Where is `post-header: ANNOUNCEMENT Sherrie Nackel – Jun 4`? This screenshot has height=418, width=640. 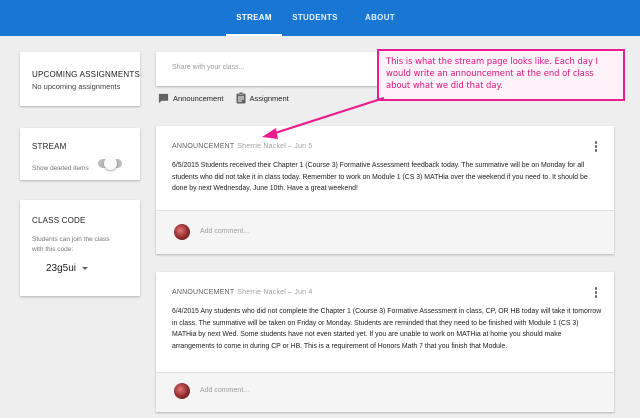 post-header: ANNOUNCEMENT Sherrie Nackel – Jun 4 is located at coordinates (242, 292).